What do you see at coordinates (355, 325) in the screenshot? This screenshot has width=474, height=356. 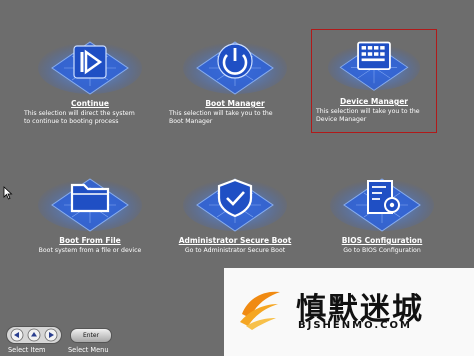 I see `watermark-english-text: BJSHENMO.COM` at bounding box center [355, 325].